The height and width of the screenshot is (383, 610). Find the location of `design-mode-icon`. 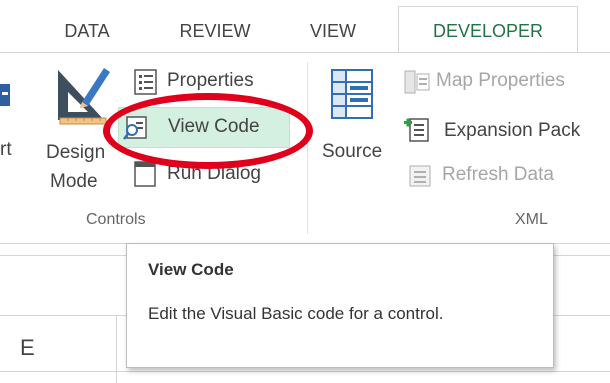

design-mode-icon is located at coordinates (84, 96).